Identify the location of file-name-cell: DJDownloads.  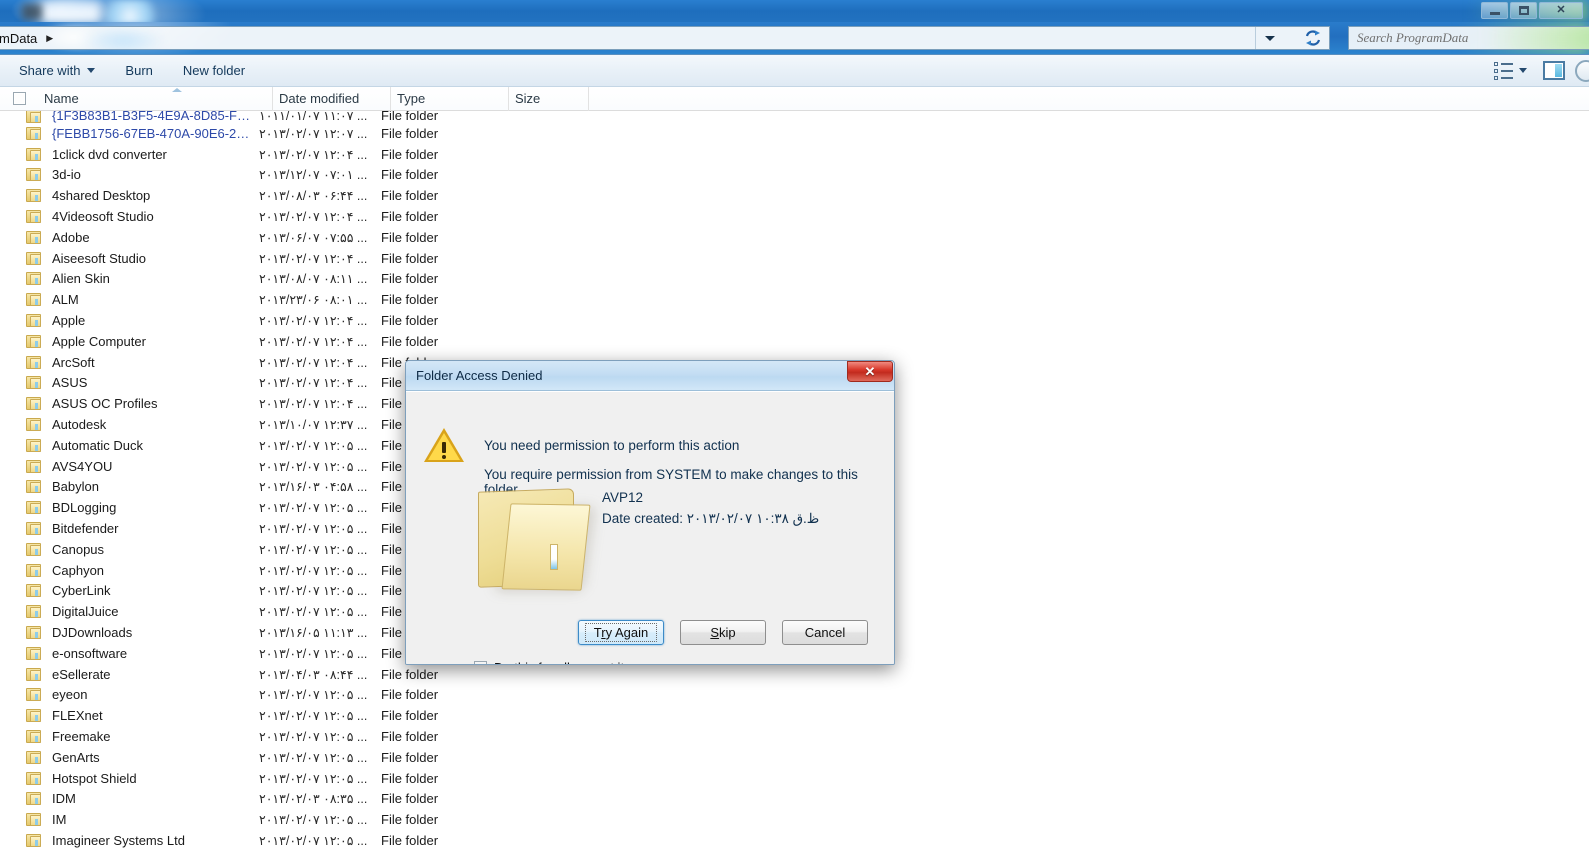
(150, 632).